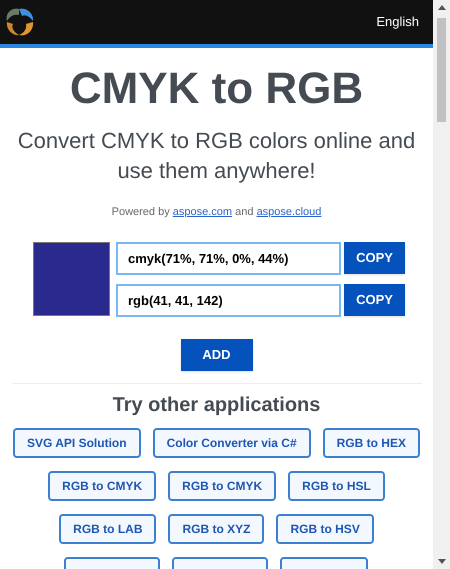 The height and width of the screenshot is (569, 450). What do you see at coordinates (228, 300) in the screenshot?
I see `color-value-field: rgb(41, 41, 142)` at bounding box center [228, 300].